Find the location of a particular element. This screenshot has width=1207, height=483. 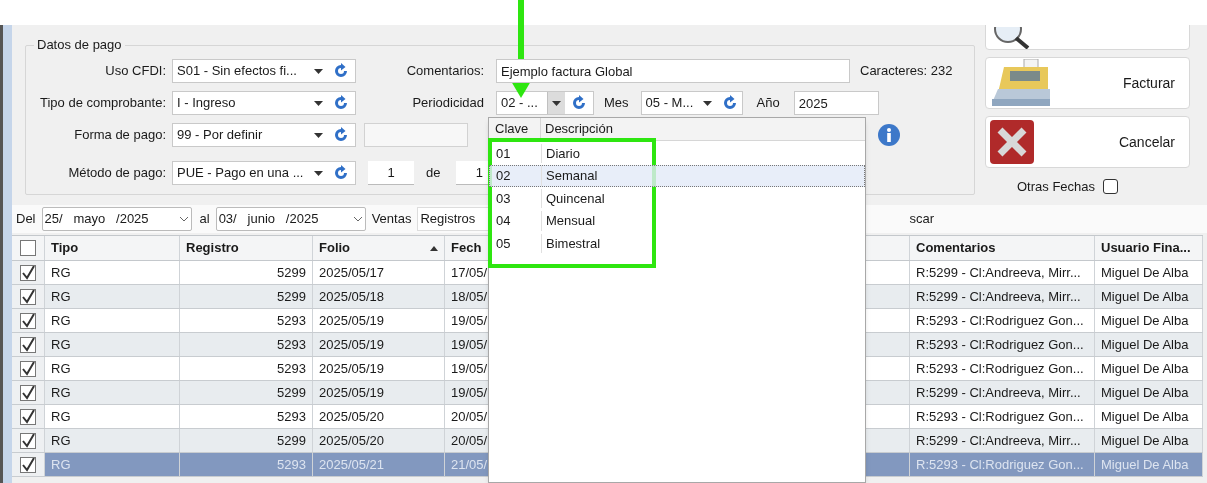

action-button: Cancelar is located at coordinates (1087, 142).